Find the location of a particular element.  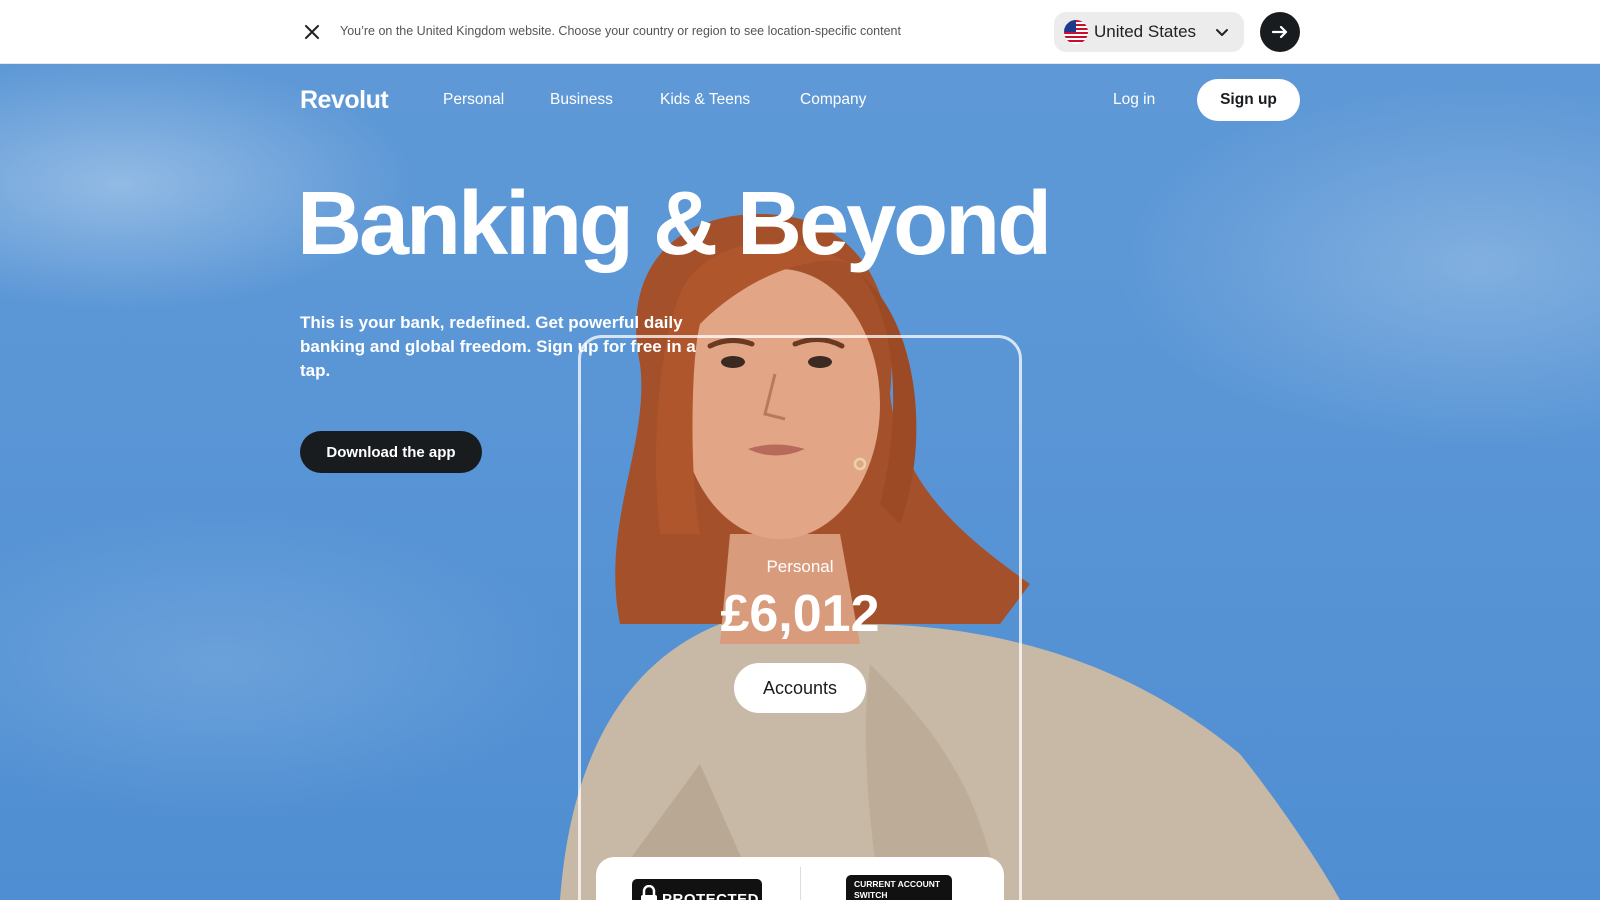

selected-country: United States is located at coordinates (1145, 31).